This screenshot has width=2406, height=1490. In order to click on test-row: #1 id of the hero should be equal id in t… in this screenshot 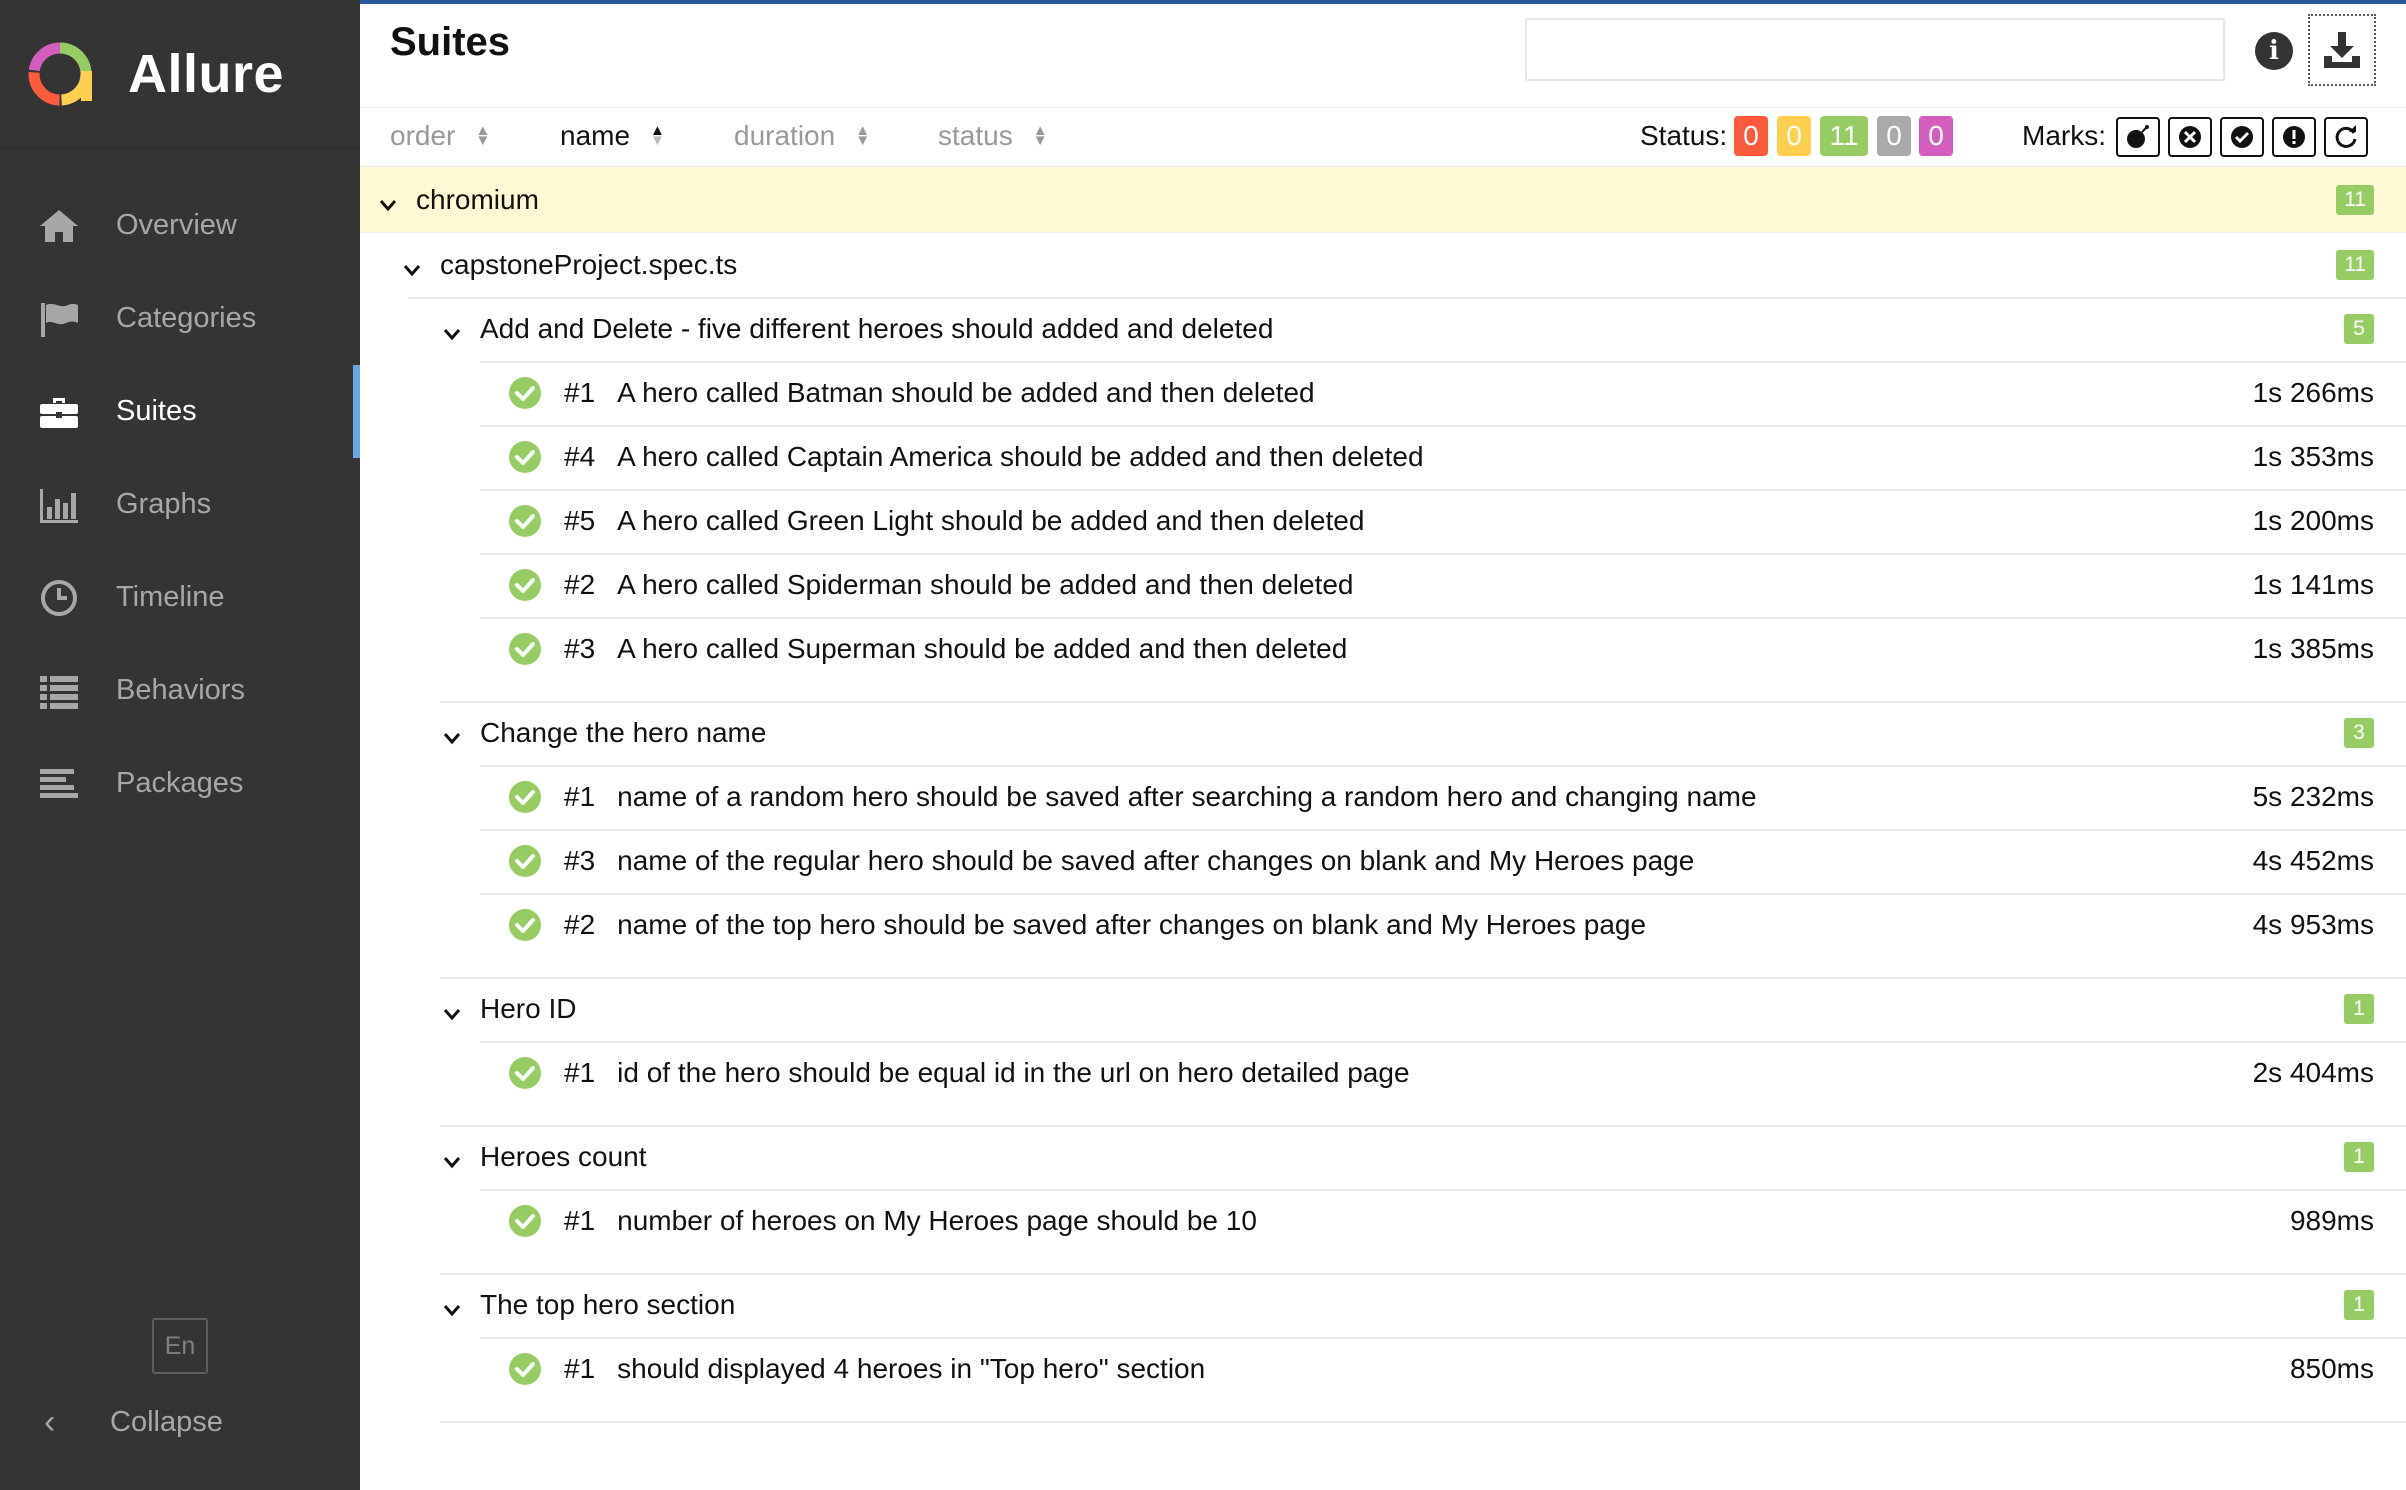, I will do `click(1383, 1073)`.